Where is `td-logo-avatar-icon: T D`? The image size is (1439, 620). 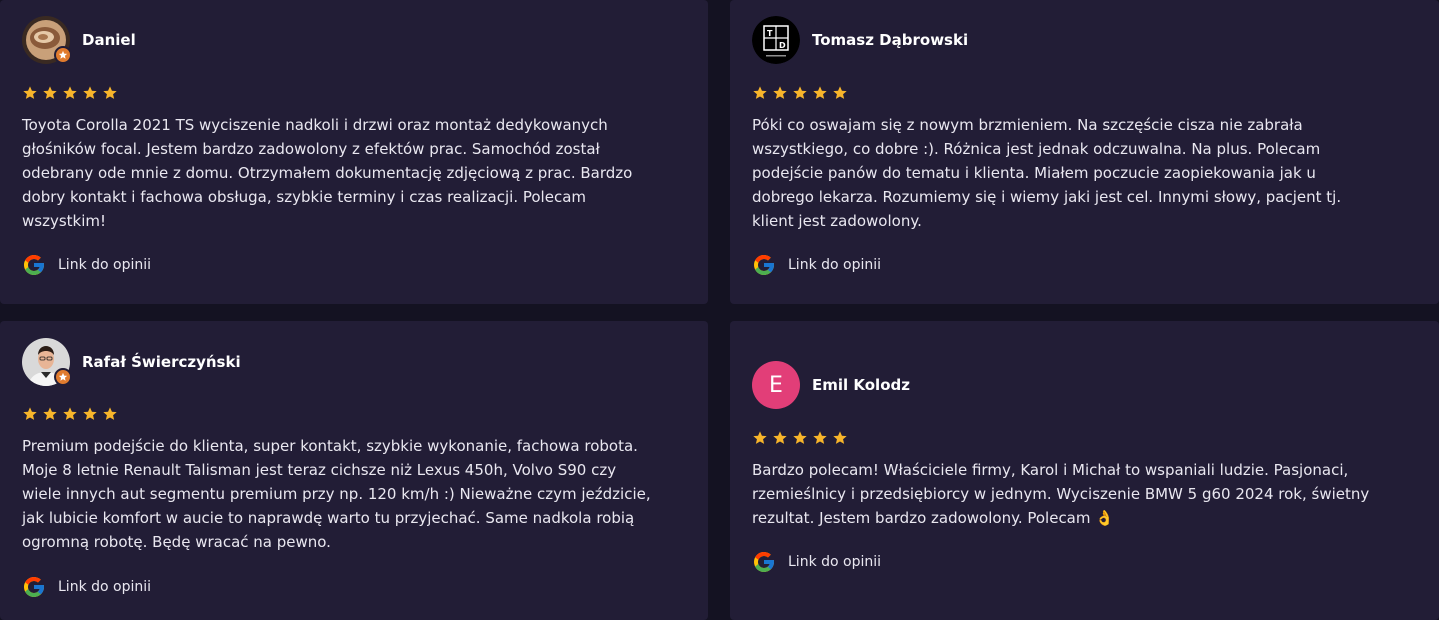
td-logo-avatar-icon: T D is located at coordinates (776, 40).